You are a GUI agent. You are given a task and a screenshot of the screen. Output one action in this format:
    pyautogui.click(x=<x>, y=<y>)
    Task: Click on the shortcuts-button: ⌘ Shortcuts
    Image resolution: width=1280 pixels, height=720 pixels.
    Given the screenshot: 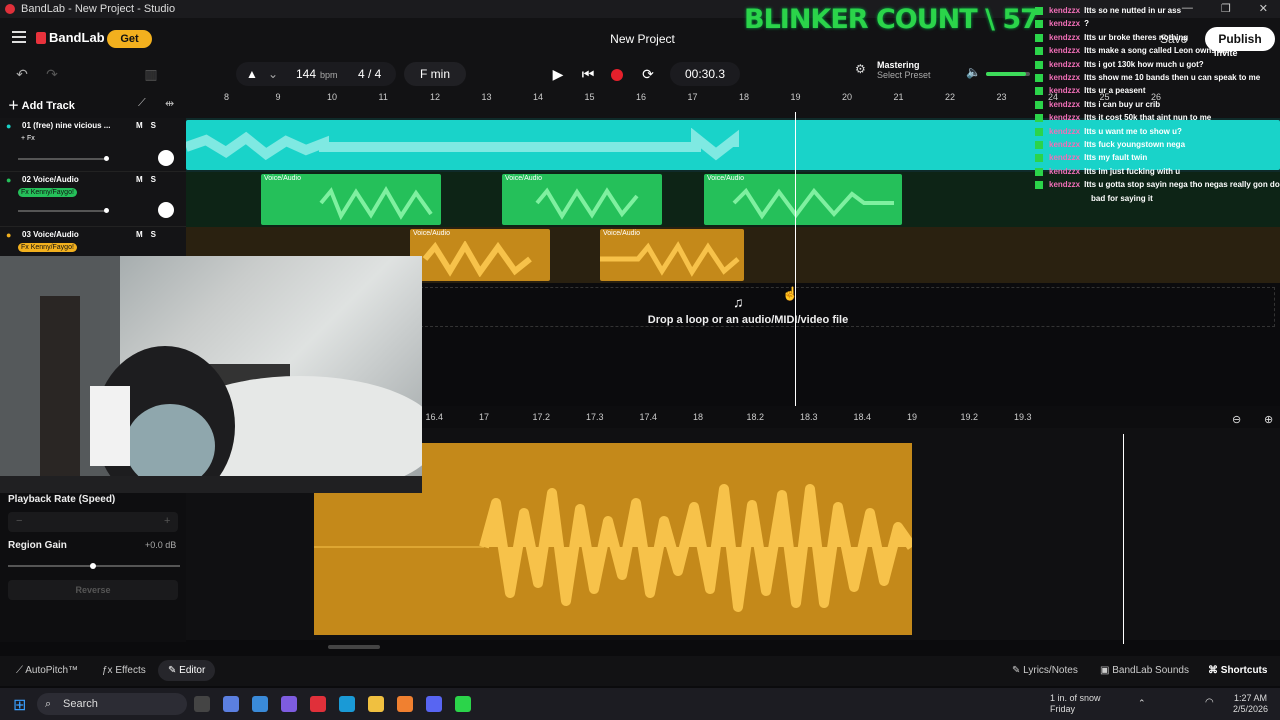 What is the action you would take?
    pyautogui.click(x=1237, y=670)
    